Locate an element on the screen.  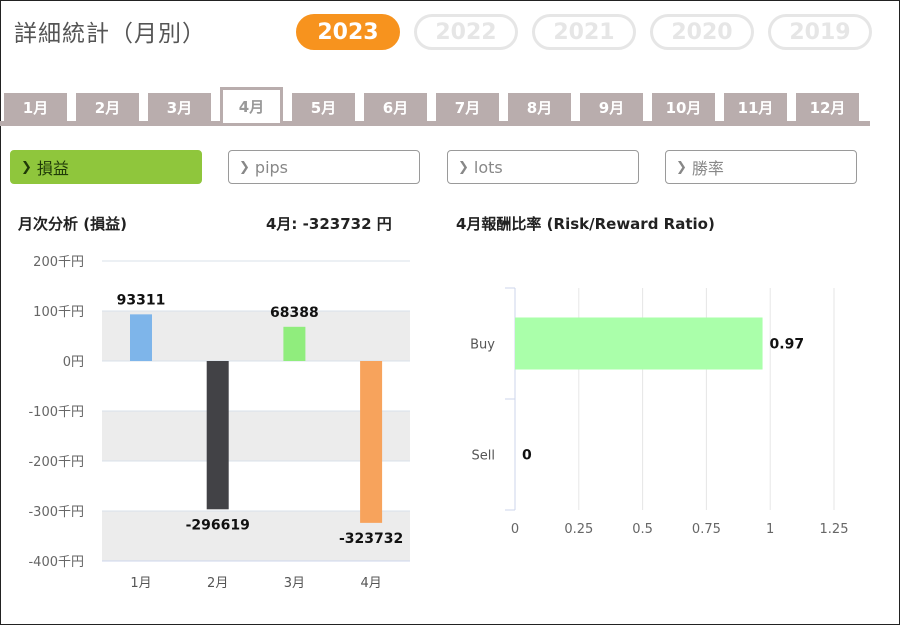
month-tab-12: 12月 is located at coordinates (827, 107).